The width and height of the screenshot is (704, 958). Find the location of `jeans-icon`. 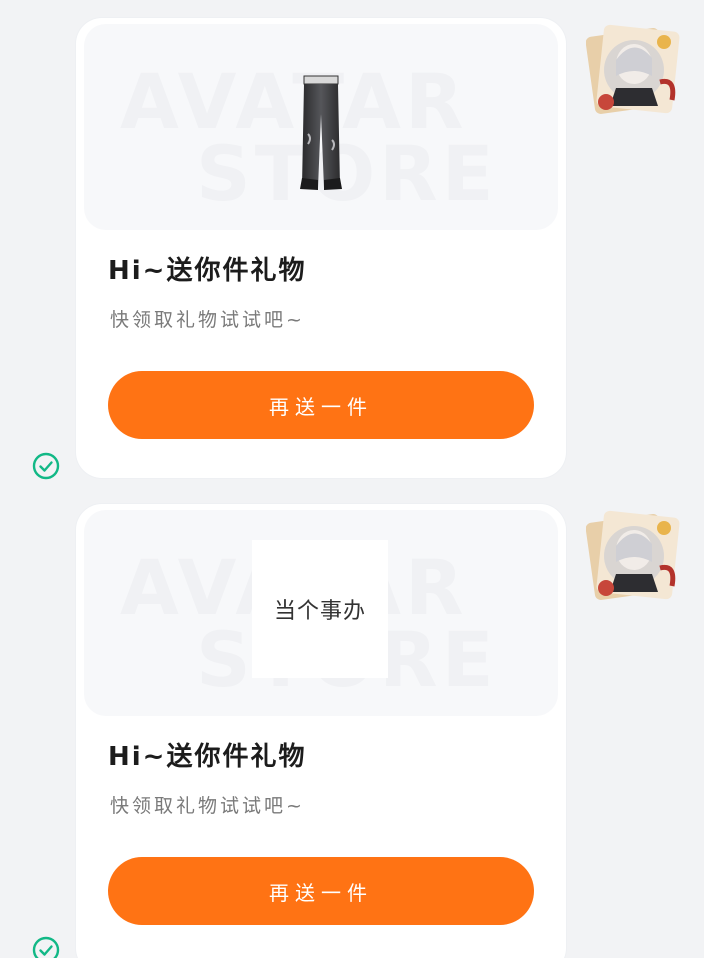

jeans-icon is located at coordinates (321, 132).